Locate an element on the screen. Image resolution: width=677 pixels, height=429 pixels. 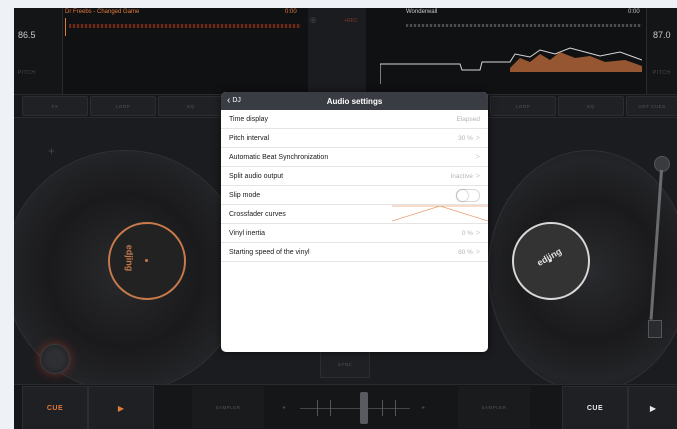
left-pitch-label: PITCH is located at coordinates (27, 73).